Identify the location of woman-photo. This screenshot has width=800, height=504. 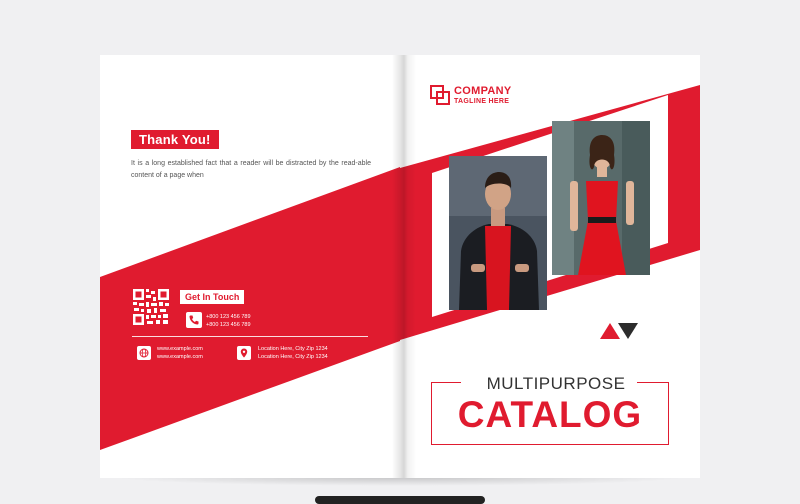
(601, 198).